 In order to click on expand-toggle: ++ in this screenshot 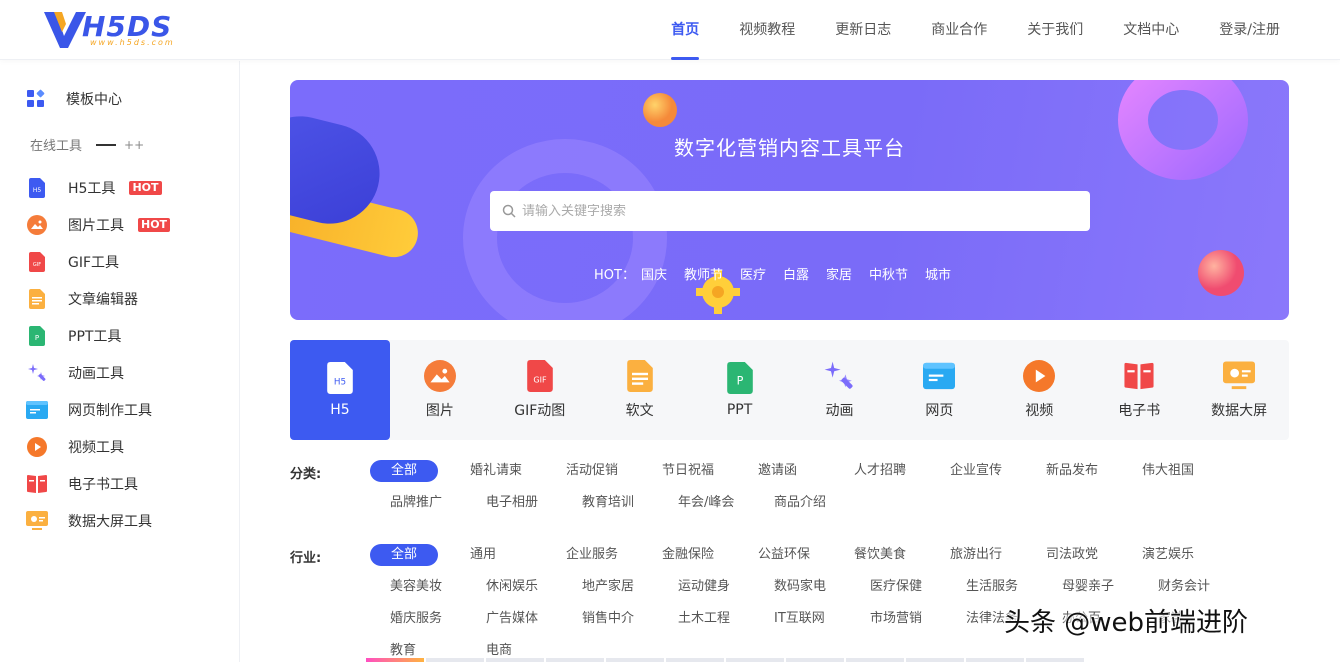, I will do `click(134, 145)`.